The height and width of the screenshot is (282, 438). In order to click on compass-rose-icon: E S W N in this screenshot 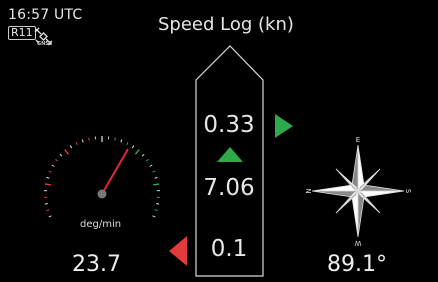, I will do `click(358, 191)`.